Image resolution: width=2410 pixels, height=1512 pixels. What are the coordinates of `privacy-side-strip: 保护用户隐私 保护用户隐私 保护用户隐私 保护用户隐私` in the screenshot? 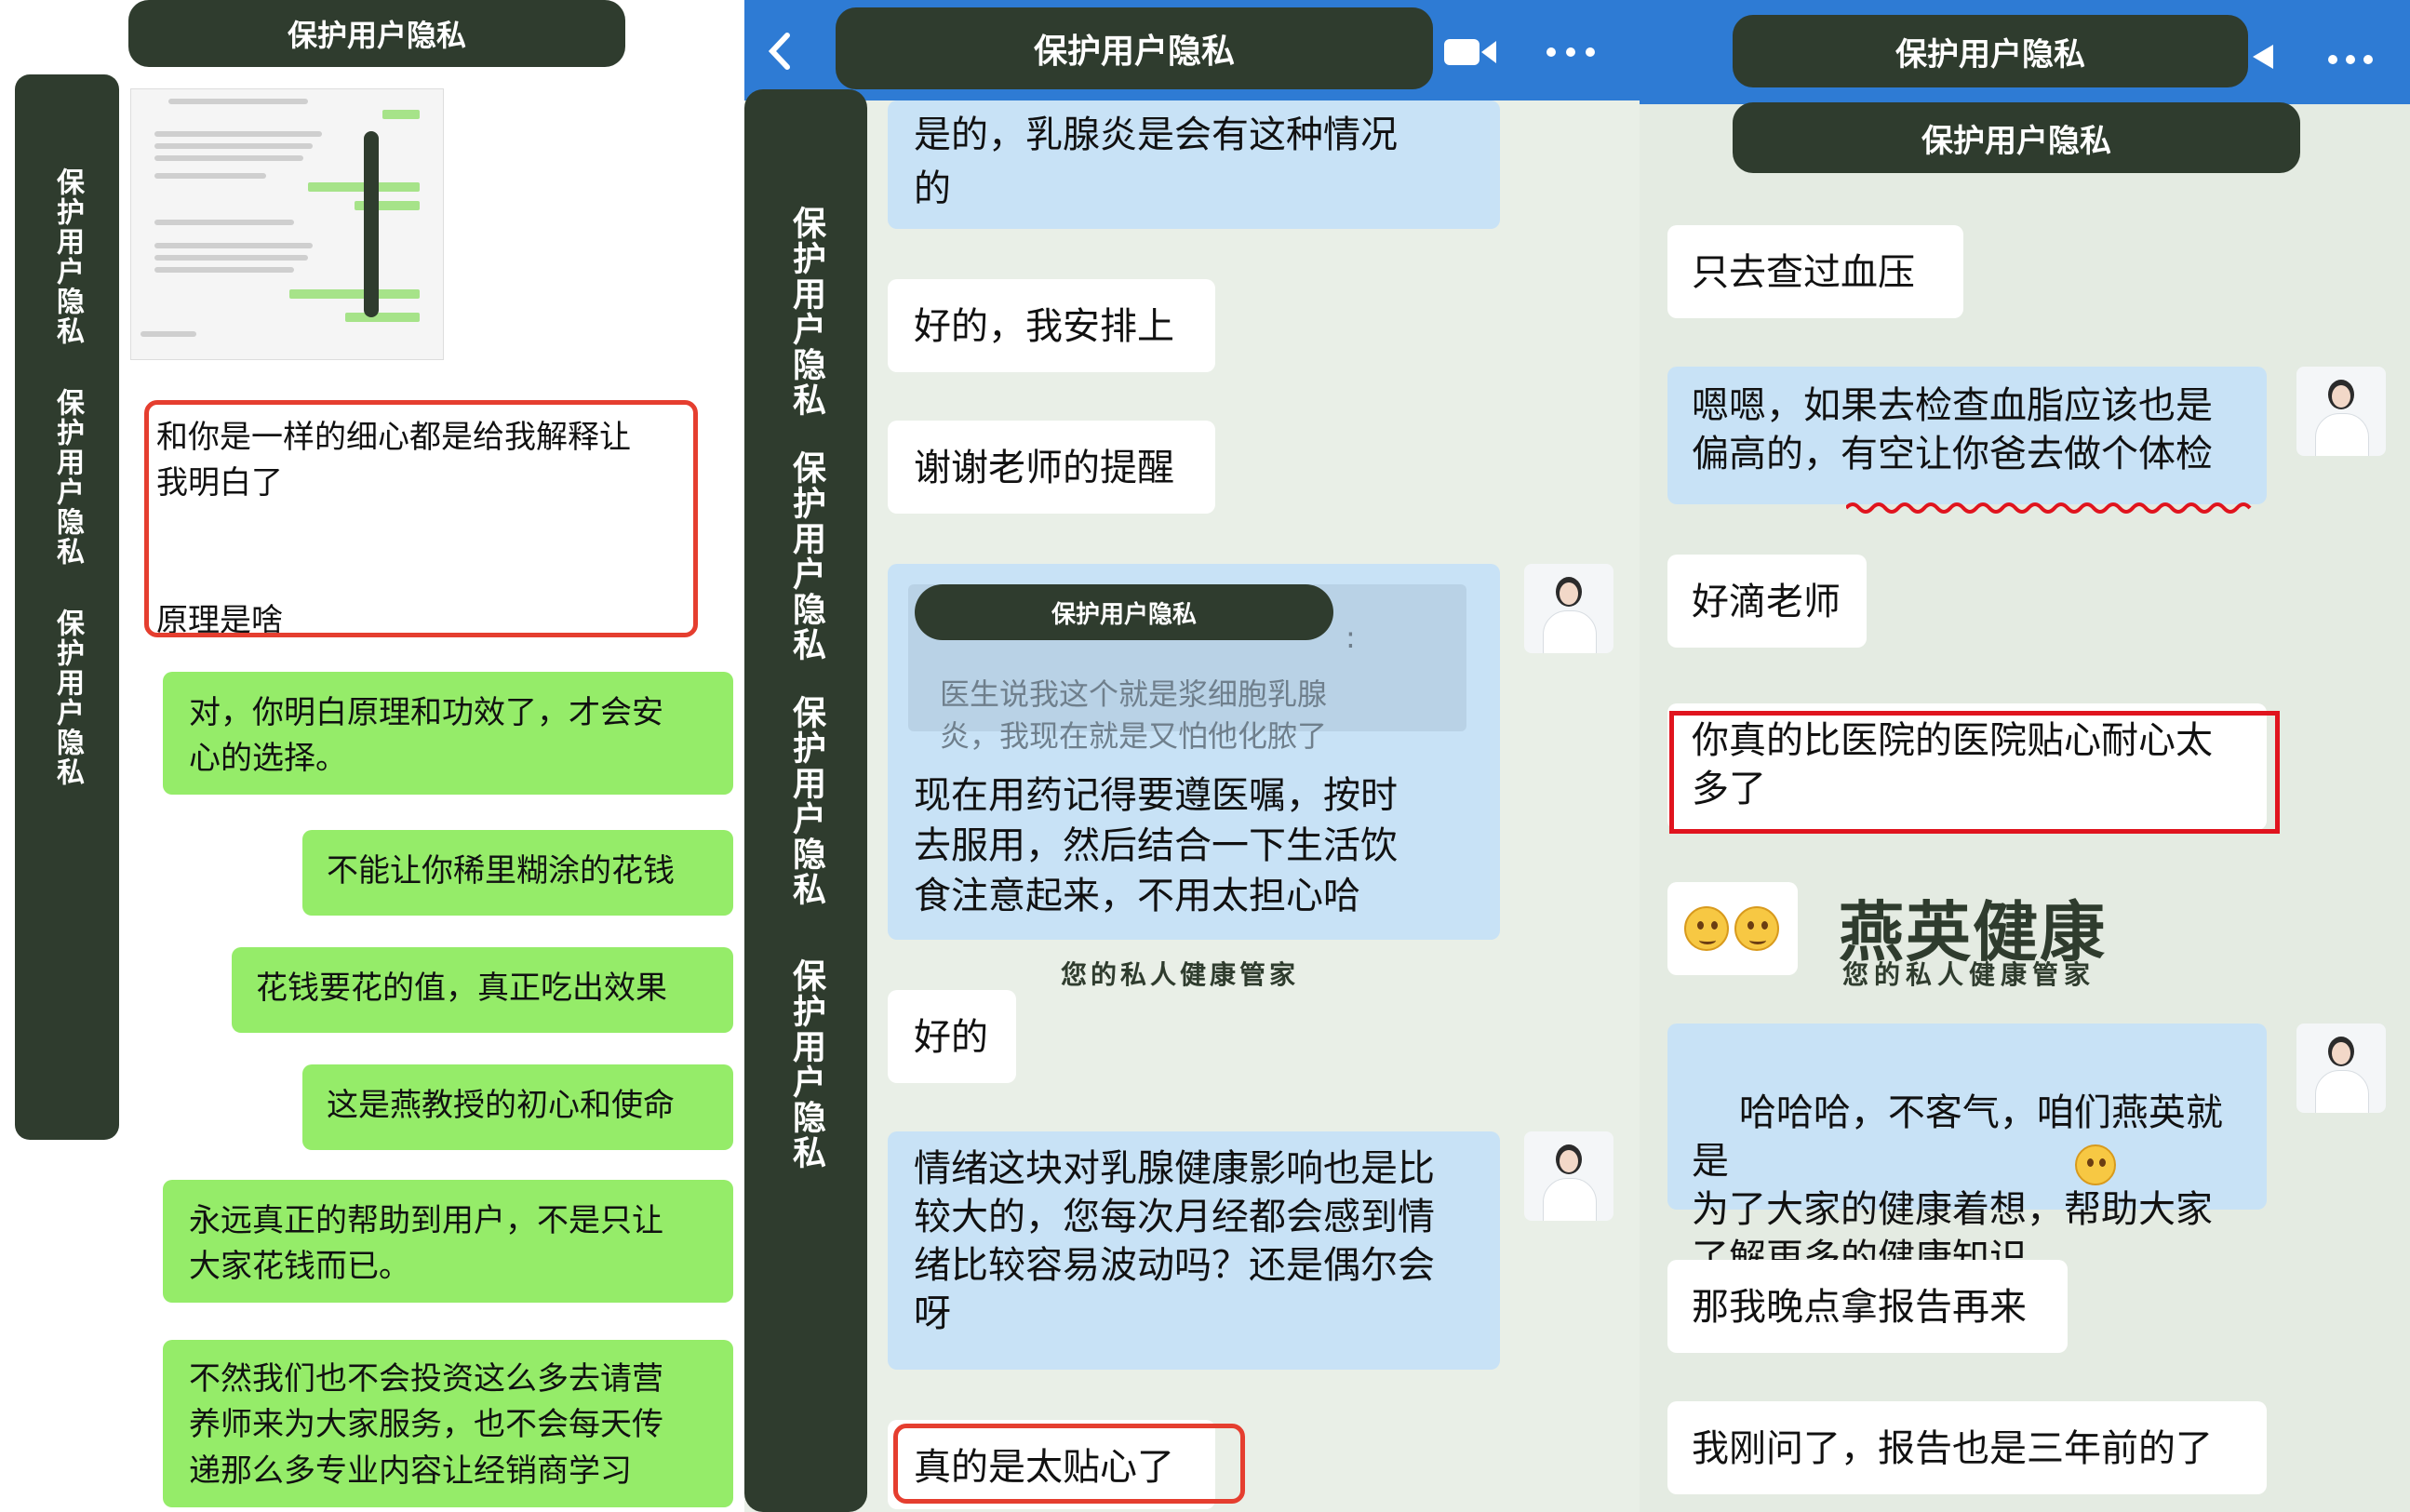 It's located at (805, 800).